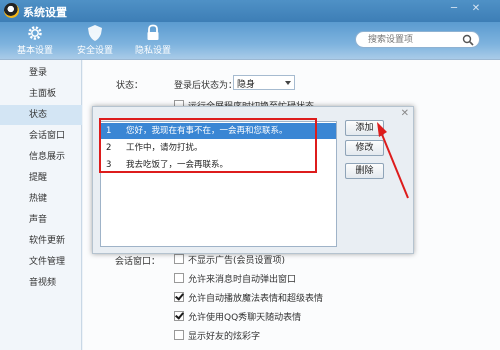  Describe the element at coordinates (468, 40) in the screenshot. I see `search-icon` at that location.